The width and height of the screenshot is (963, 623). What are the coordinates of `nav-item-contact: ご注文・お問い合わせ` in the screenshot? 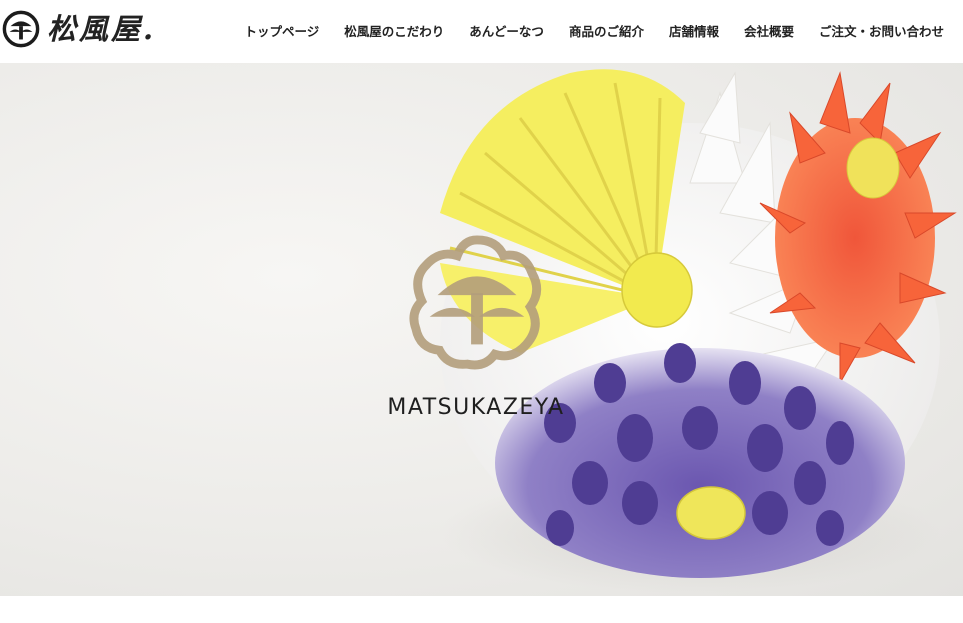 It's located at (875, 31).